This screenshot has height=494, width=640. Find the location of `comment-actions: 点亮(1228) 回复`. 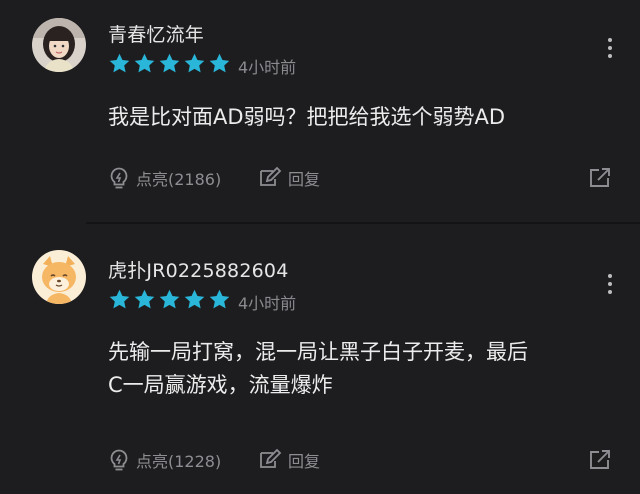

comment-actions: 点亮(1228) 回复 is located at coordinates (374, 462).